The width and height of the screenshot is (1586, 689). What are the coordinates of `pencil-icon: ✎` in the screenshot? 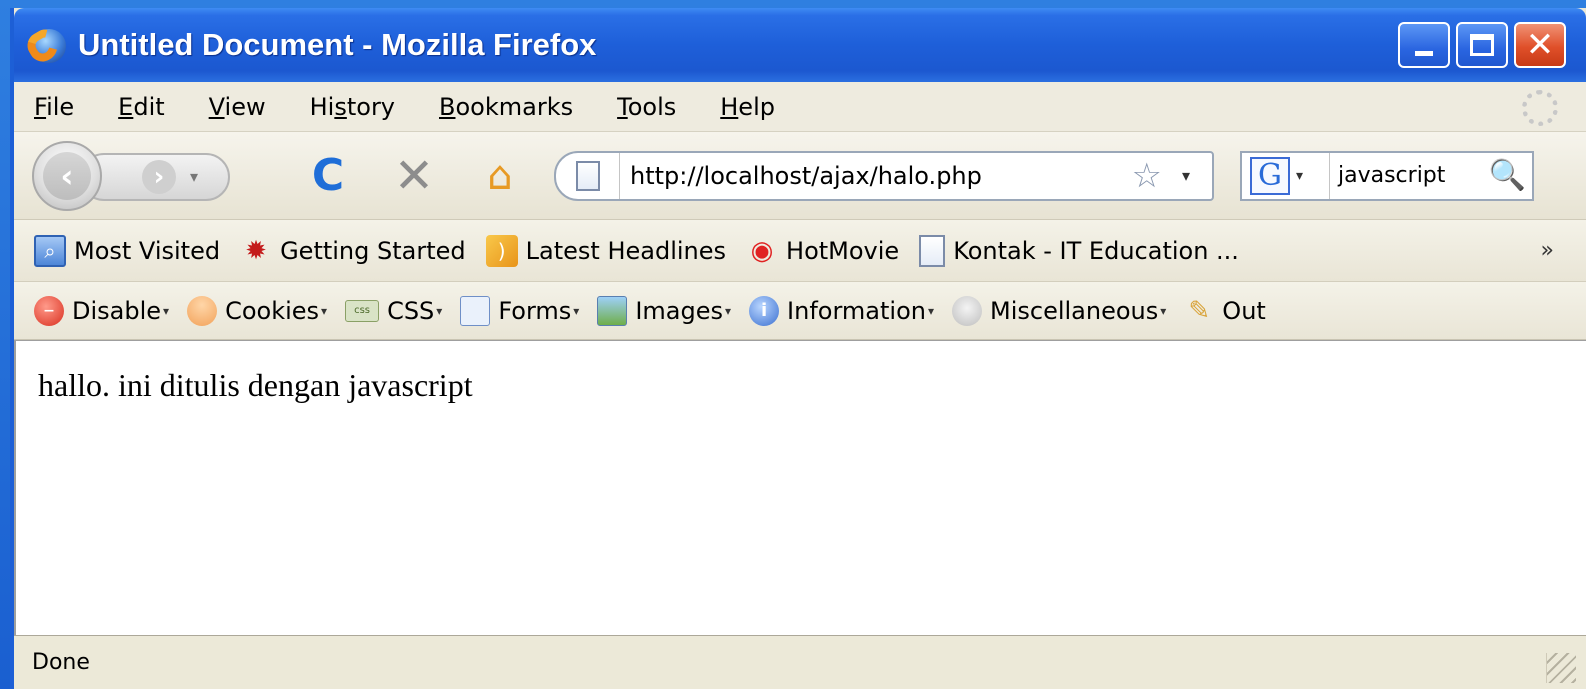 It's located at (1199, 310).